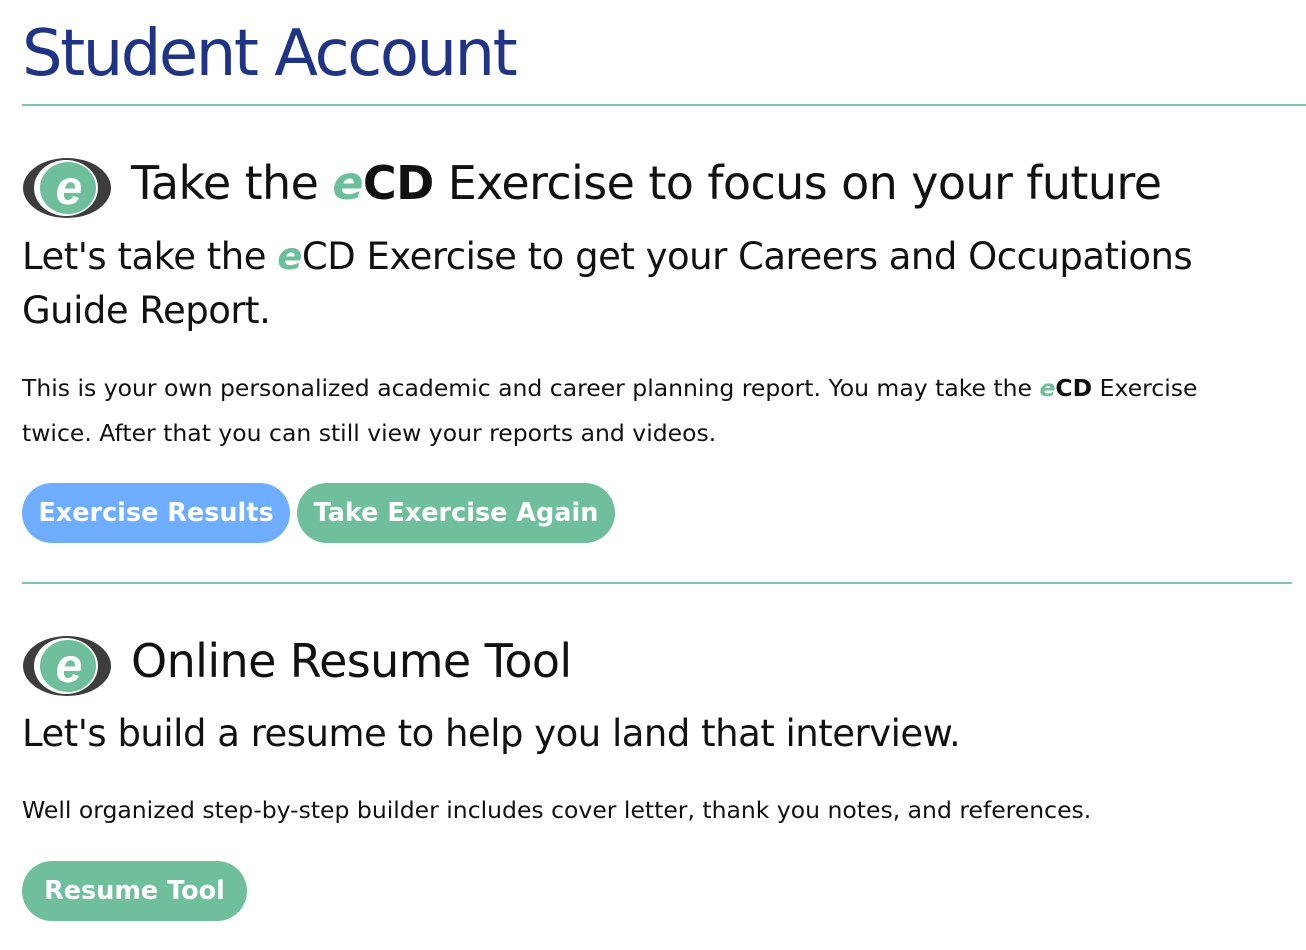  I want to click on ecd-body-cd-mark: CD, so click(1074, 388).